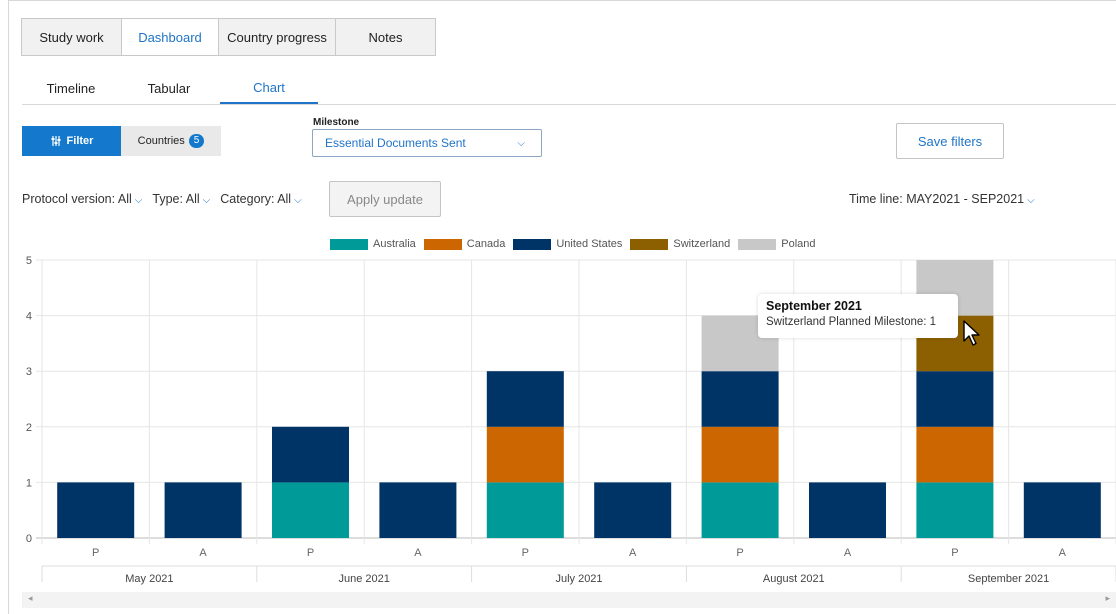  What do you see at coordinates (876, 199) in the screenshot?
I see `timeline-label: Time line:` at bounding box center [876, 199].